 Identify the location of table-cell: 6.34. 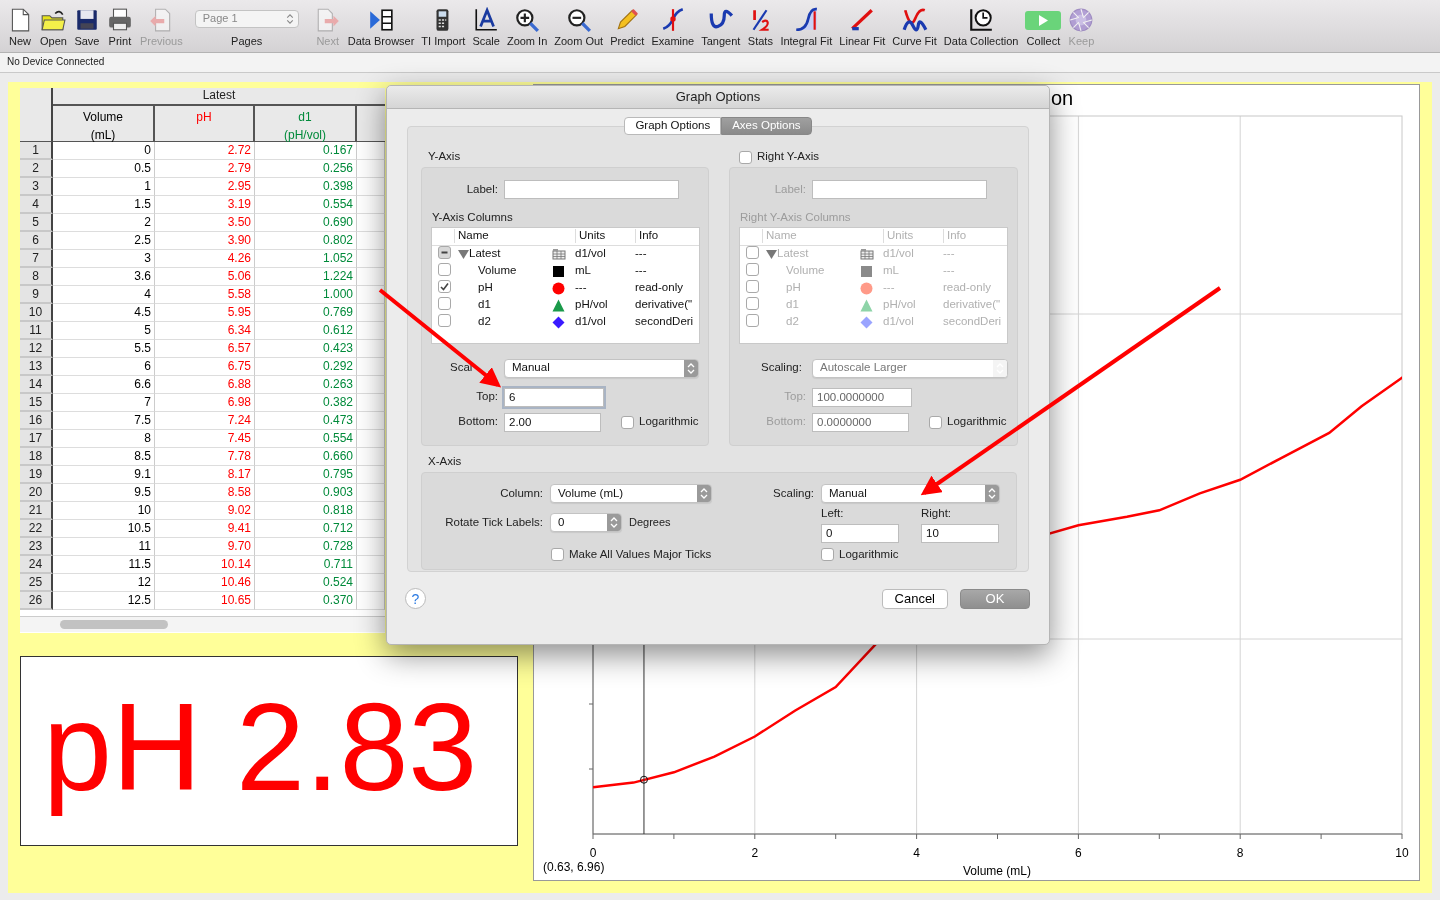
(205, 331).